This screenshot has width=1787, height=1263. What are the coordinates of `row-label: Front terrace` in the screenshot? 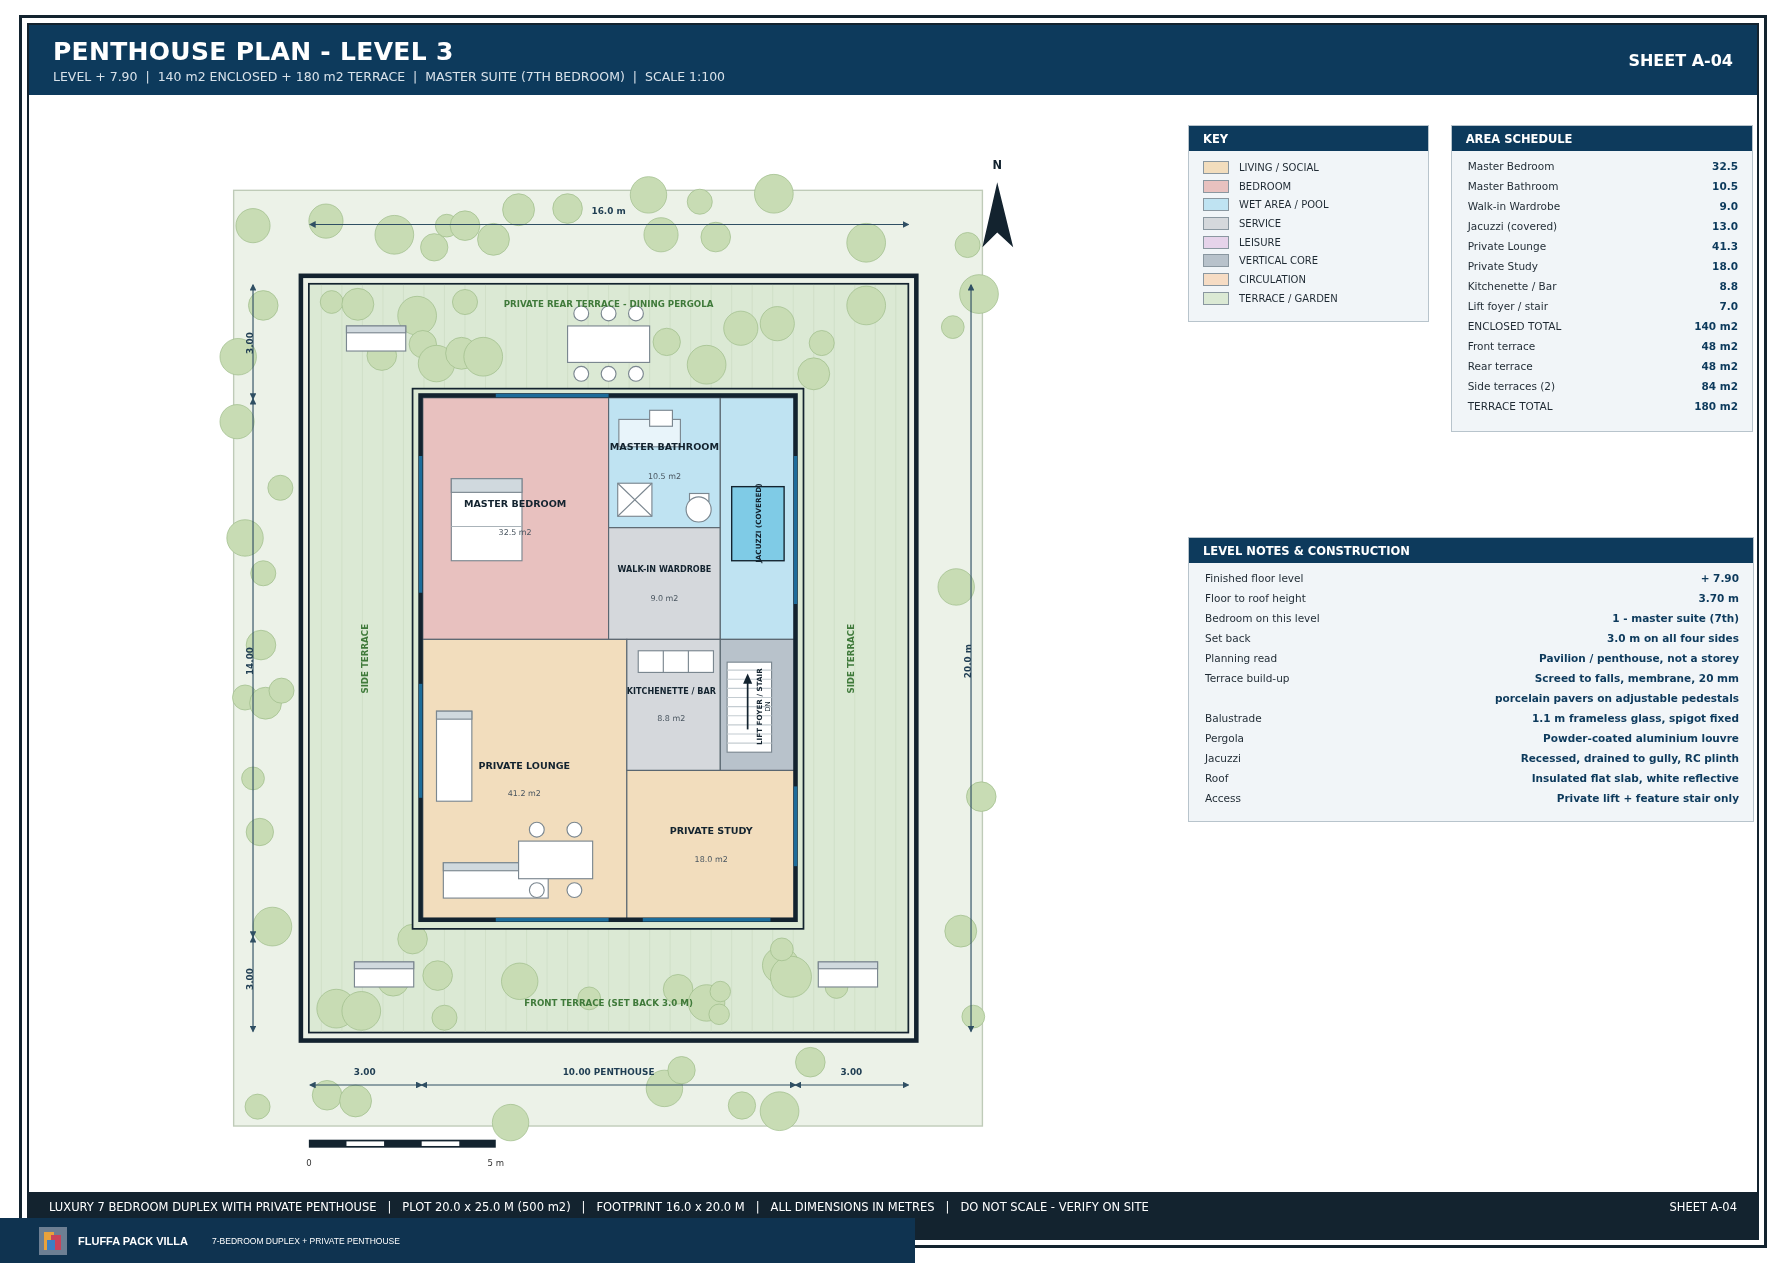 It's located at (1501, 346).